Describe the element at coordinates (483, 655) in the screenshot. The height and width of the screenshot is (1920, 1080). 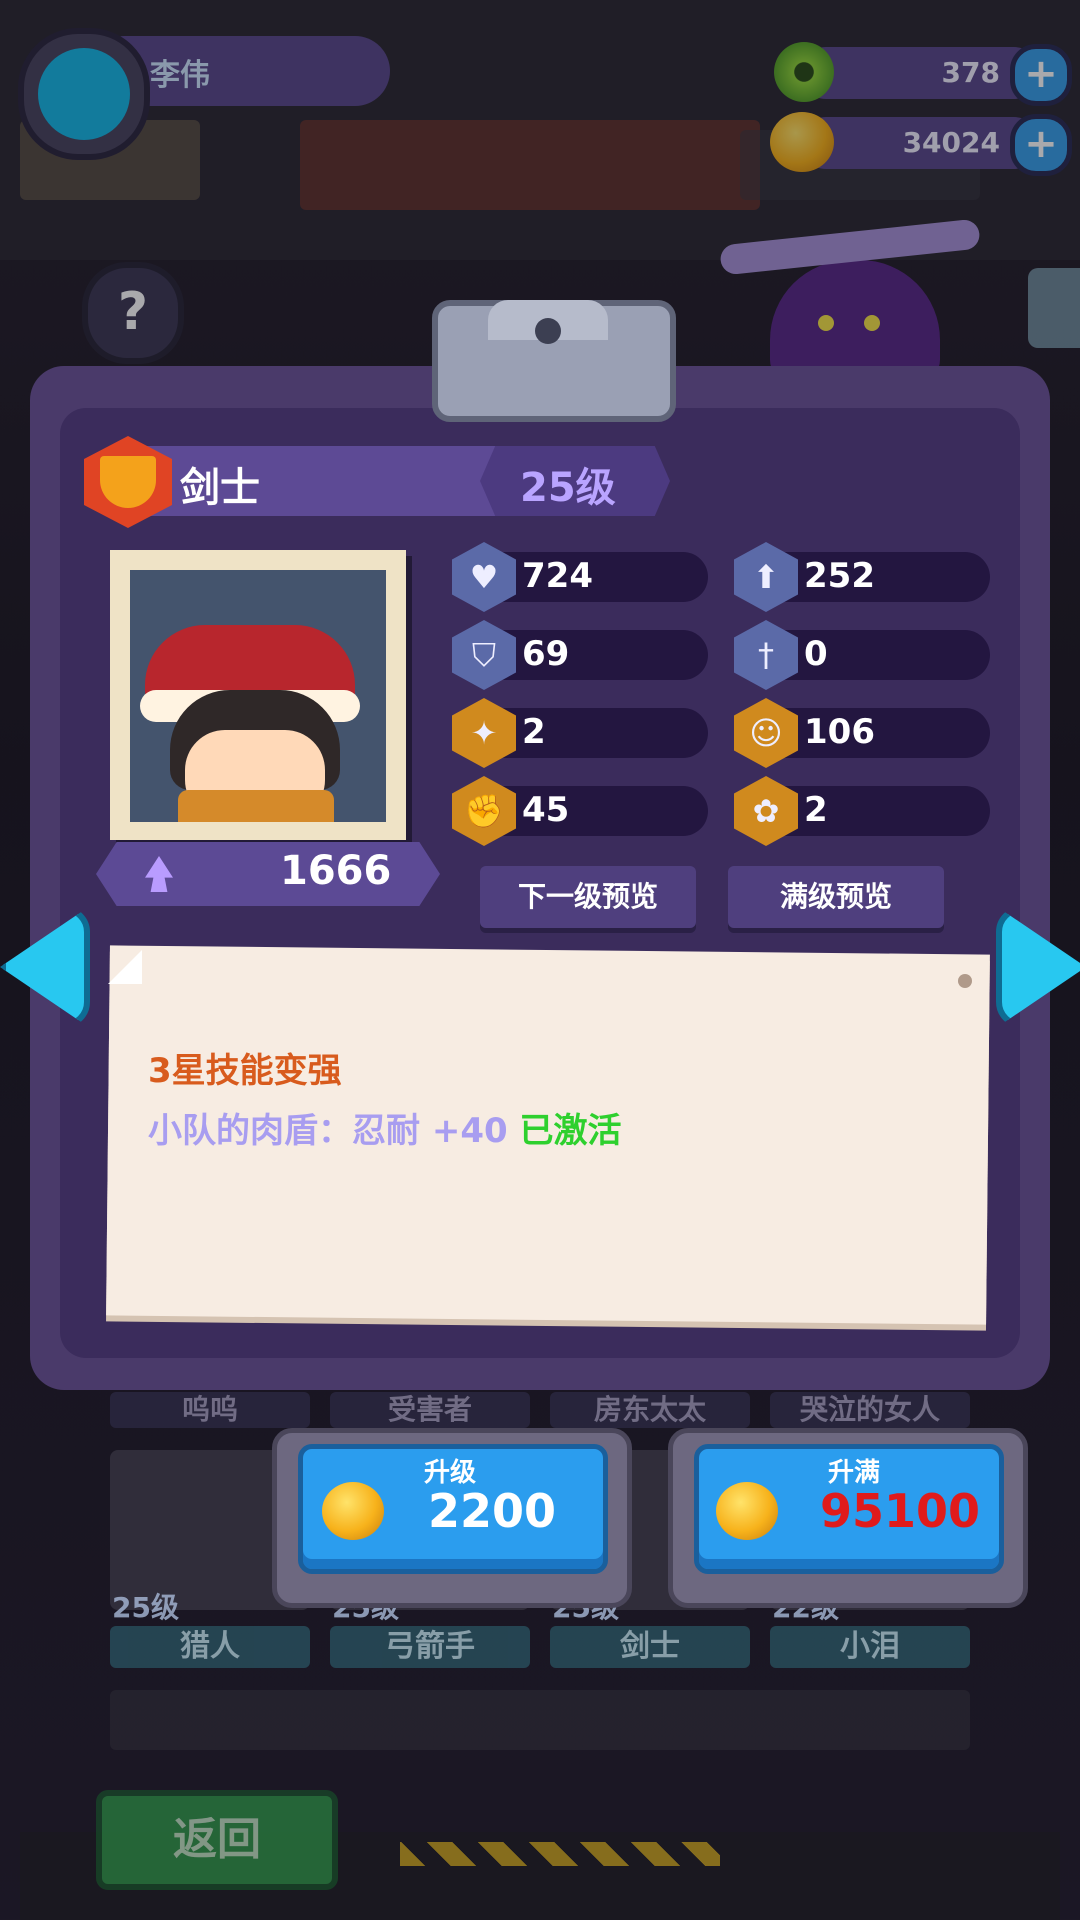
I see `shield-glyph: ⛉` at that location.